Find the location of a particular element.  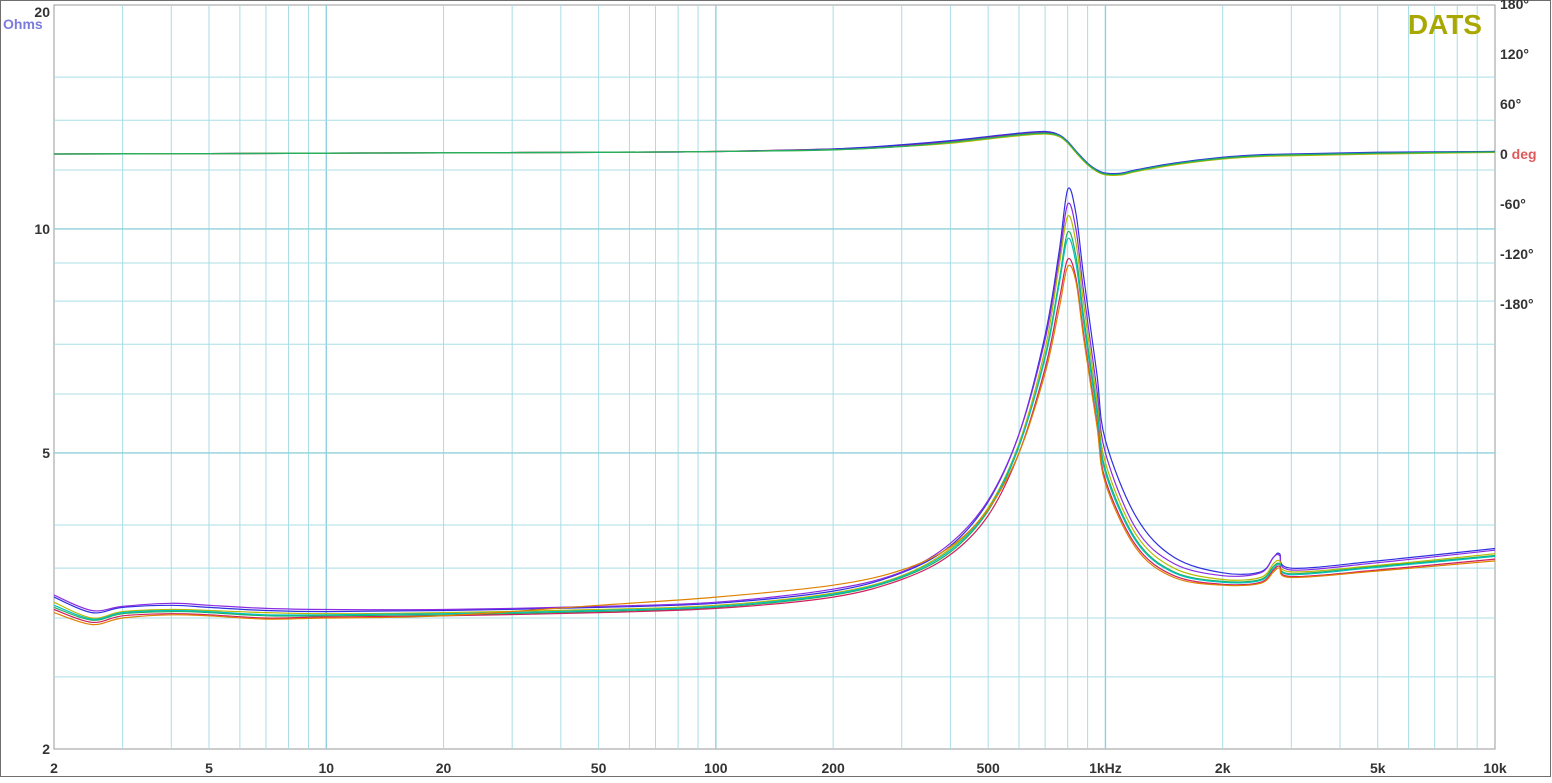

y-left-tick-label: 10 is located at coordinates (42, 229).